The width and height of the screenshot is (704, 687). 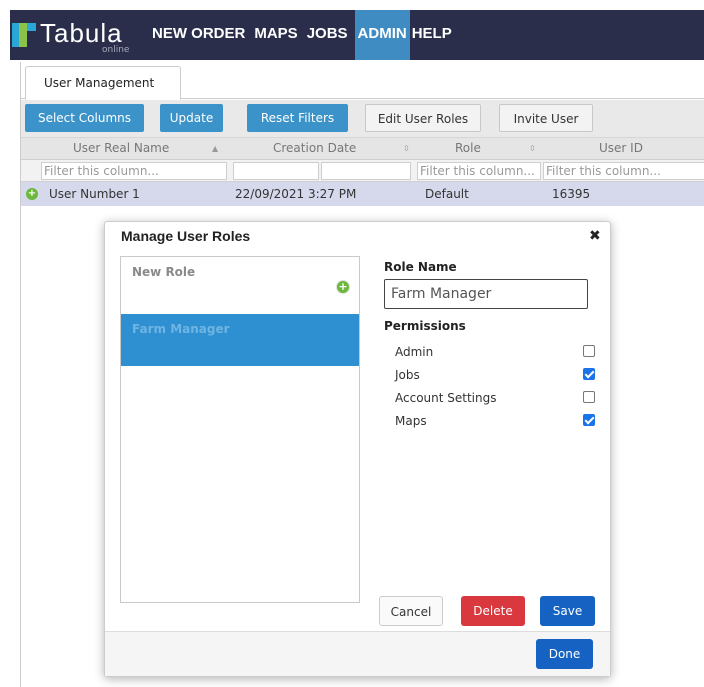 What do you see at coordinates (362, 81) in the screenshot?
I see `tab-strip: User Management` at bounding box center [362, 81].